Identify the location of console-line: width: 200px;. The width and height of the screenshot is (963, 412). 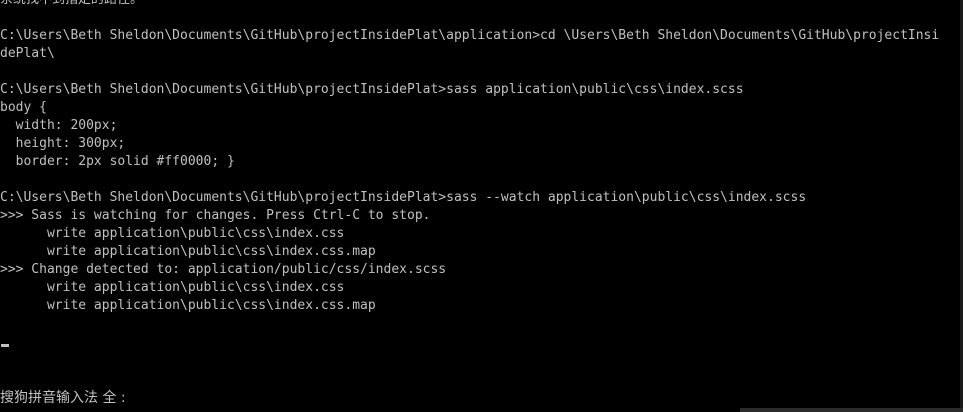
(59, 125).